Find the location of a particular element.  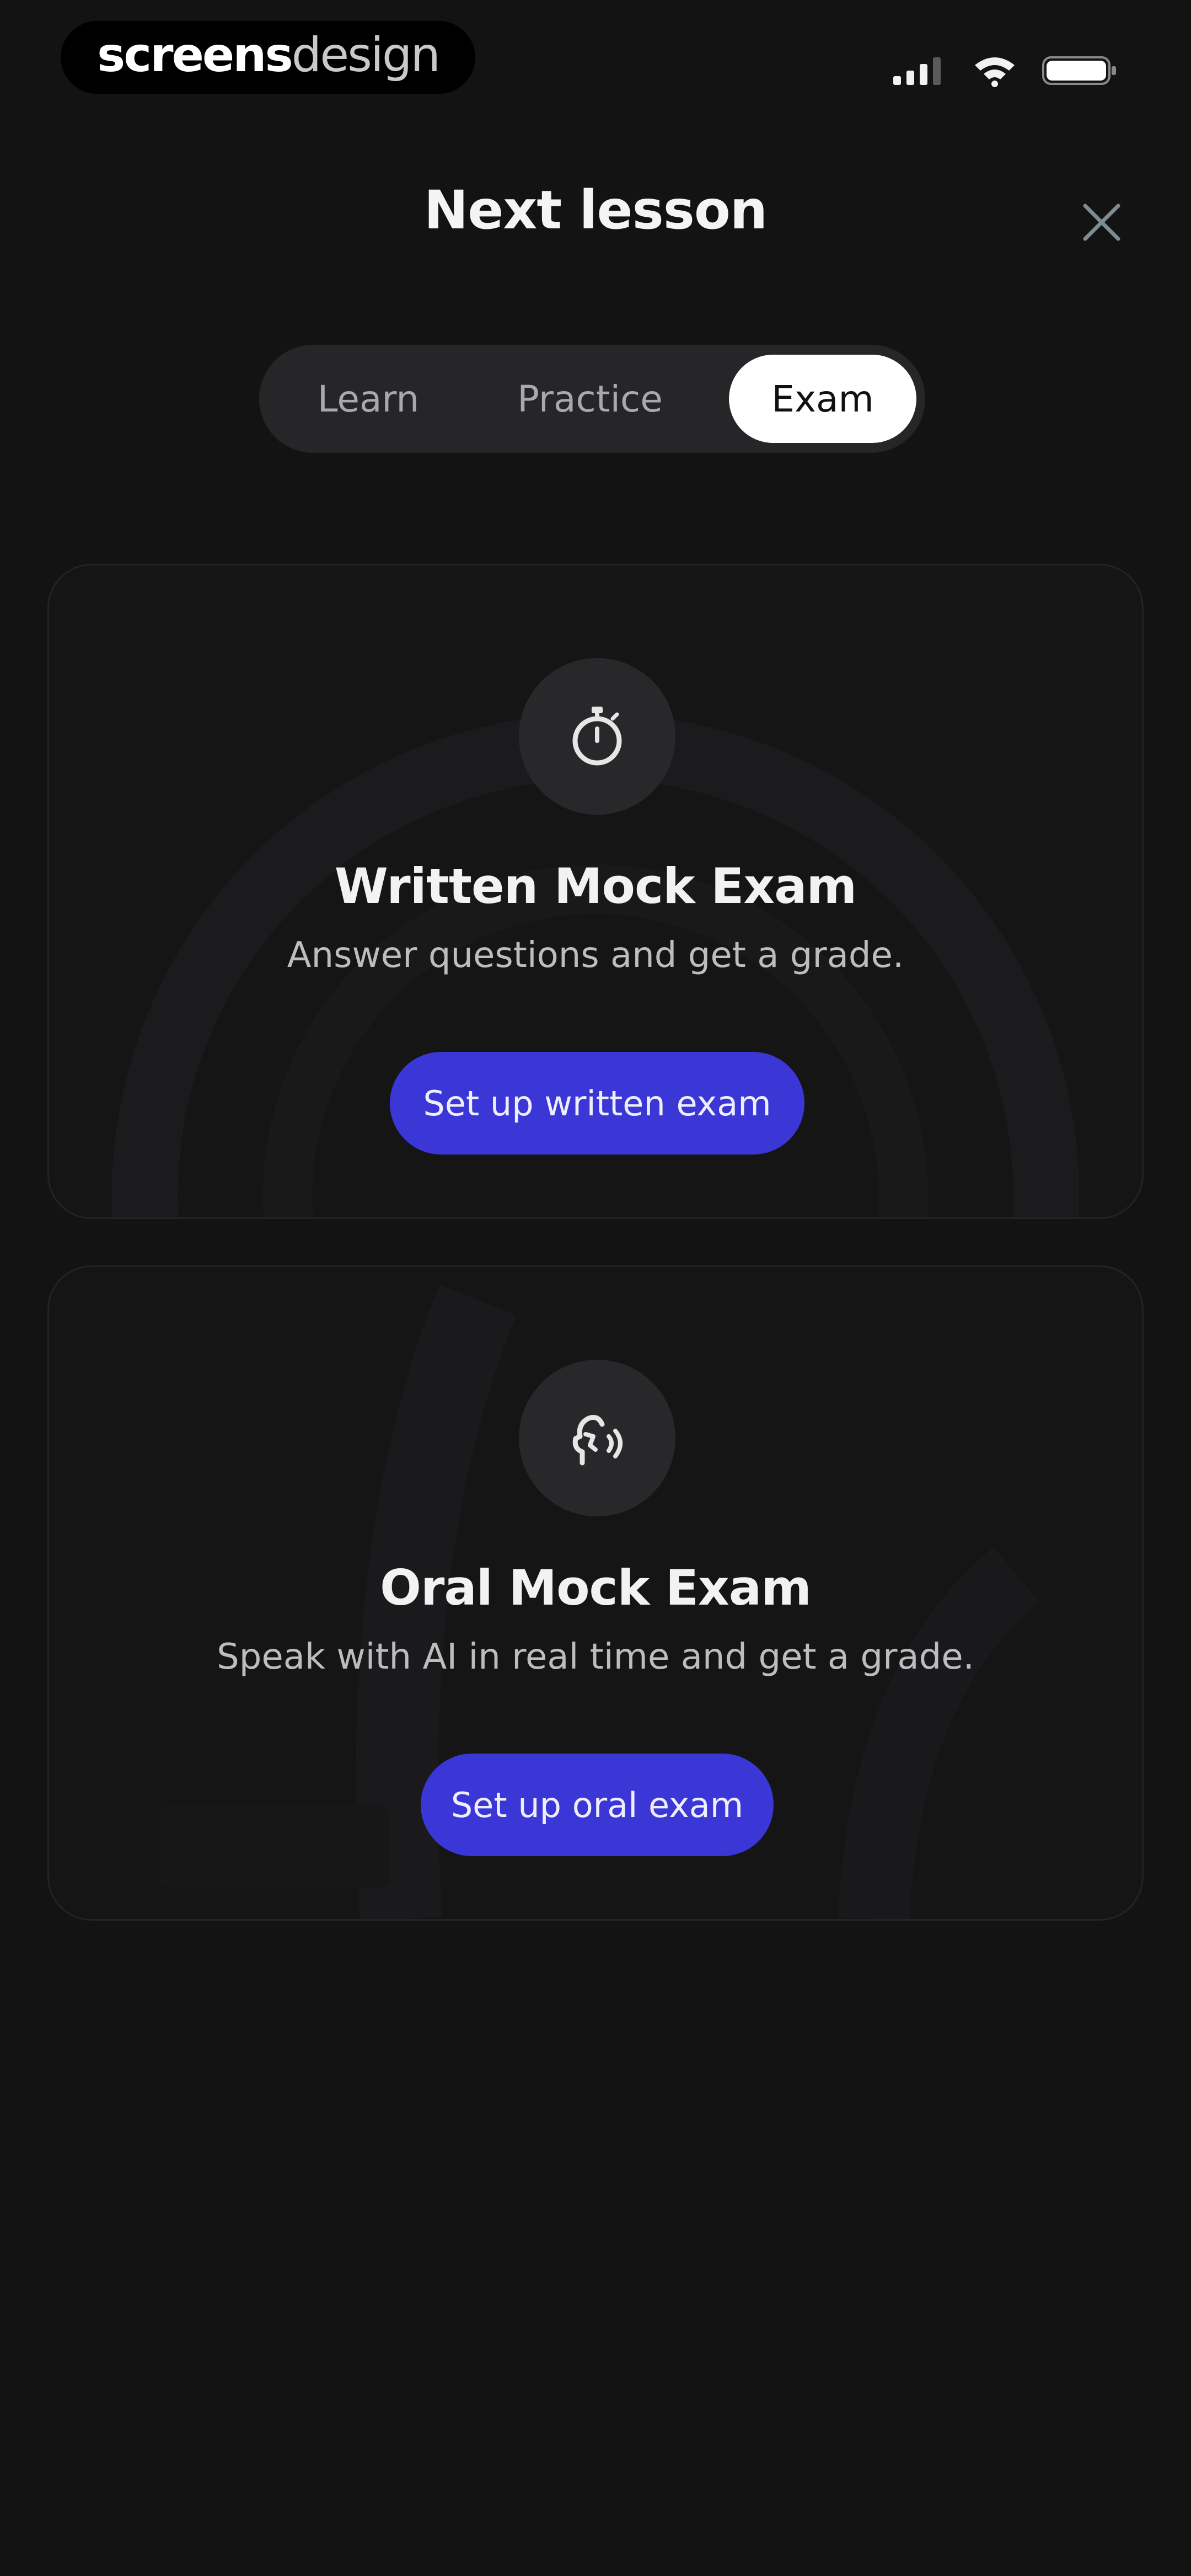

stopwatch-icon is located at coordinates (597, 736).